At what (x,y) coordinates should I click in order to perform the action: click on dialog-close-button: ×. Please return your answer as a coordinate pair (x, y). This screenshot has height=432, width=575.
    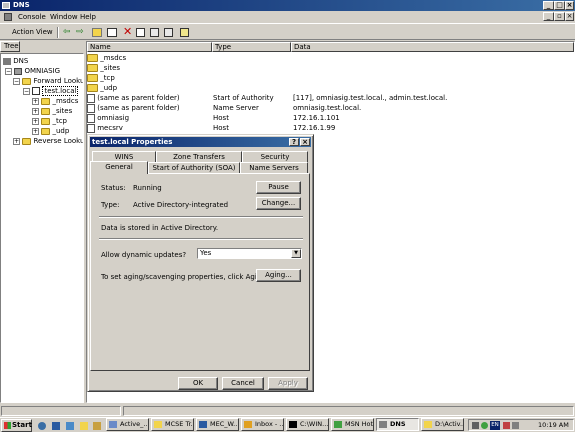
    Looking at the image, I should click on (305, 142).